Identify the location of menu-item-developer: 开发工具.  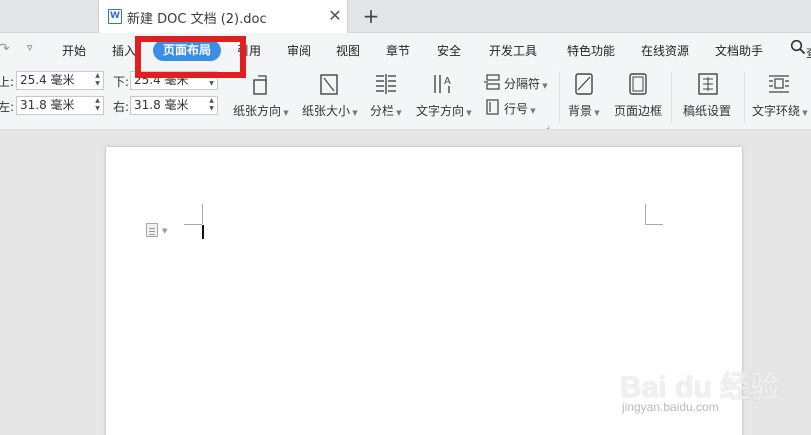
(513, 50).